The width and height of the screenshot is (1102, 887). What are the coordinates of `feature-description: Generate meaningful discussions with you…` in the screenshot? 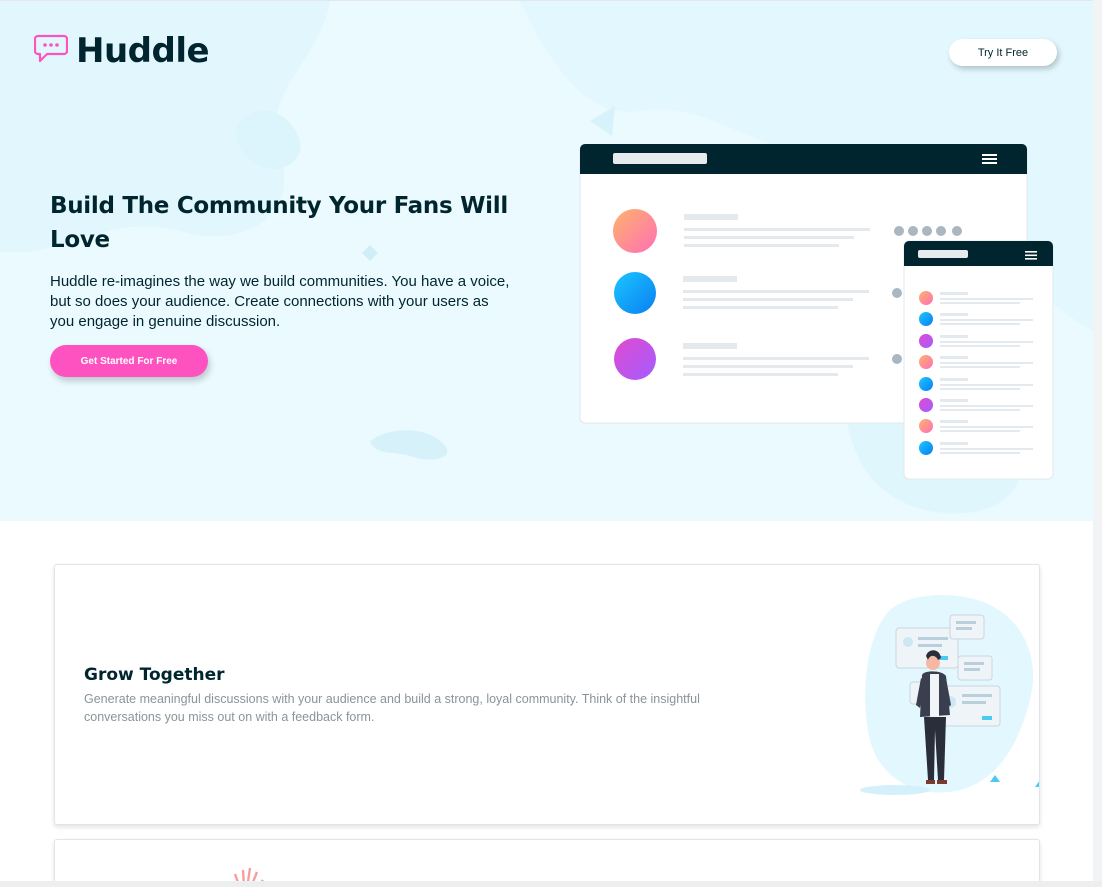 It's located at (392, 708).